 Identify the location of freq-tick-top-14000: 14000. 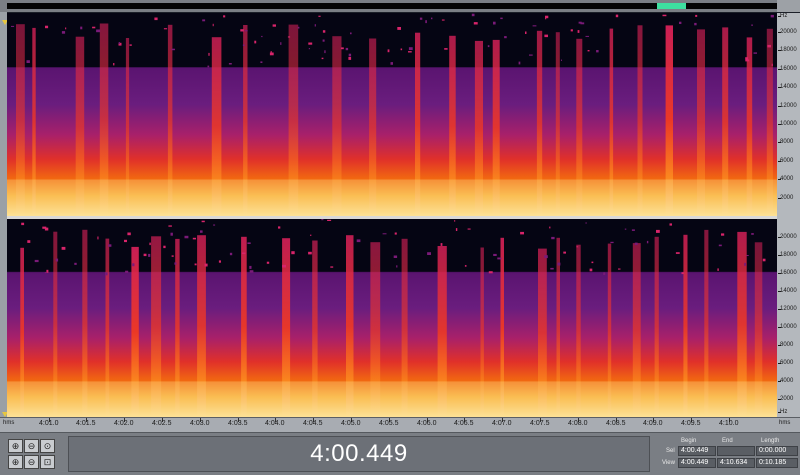
(787, 87).